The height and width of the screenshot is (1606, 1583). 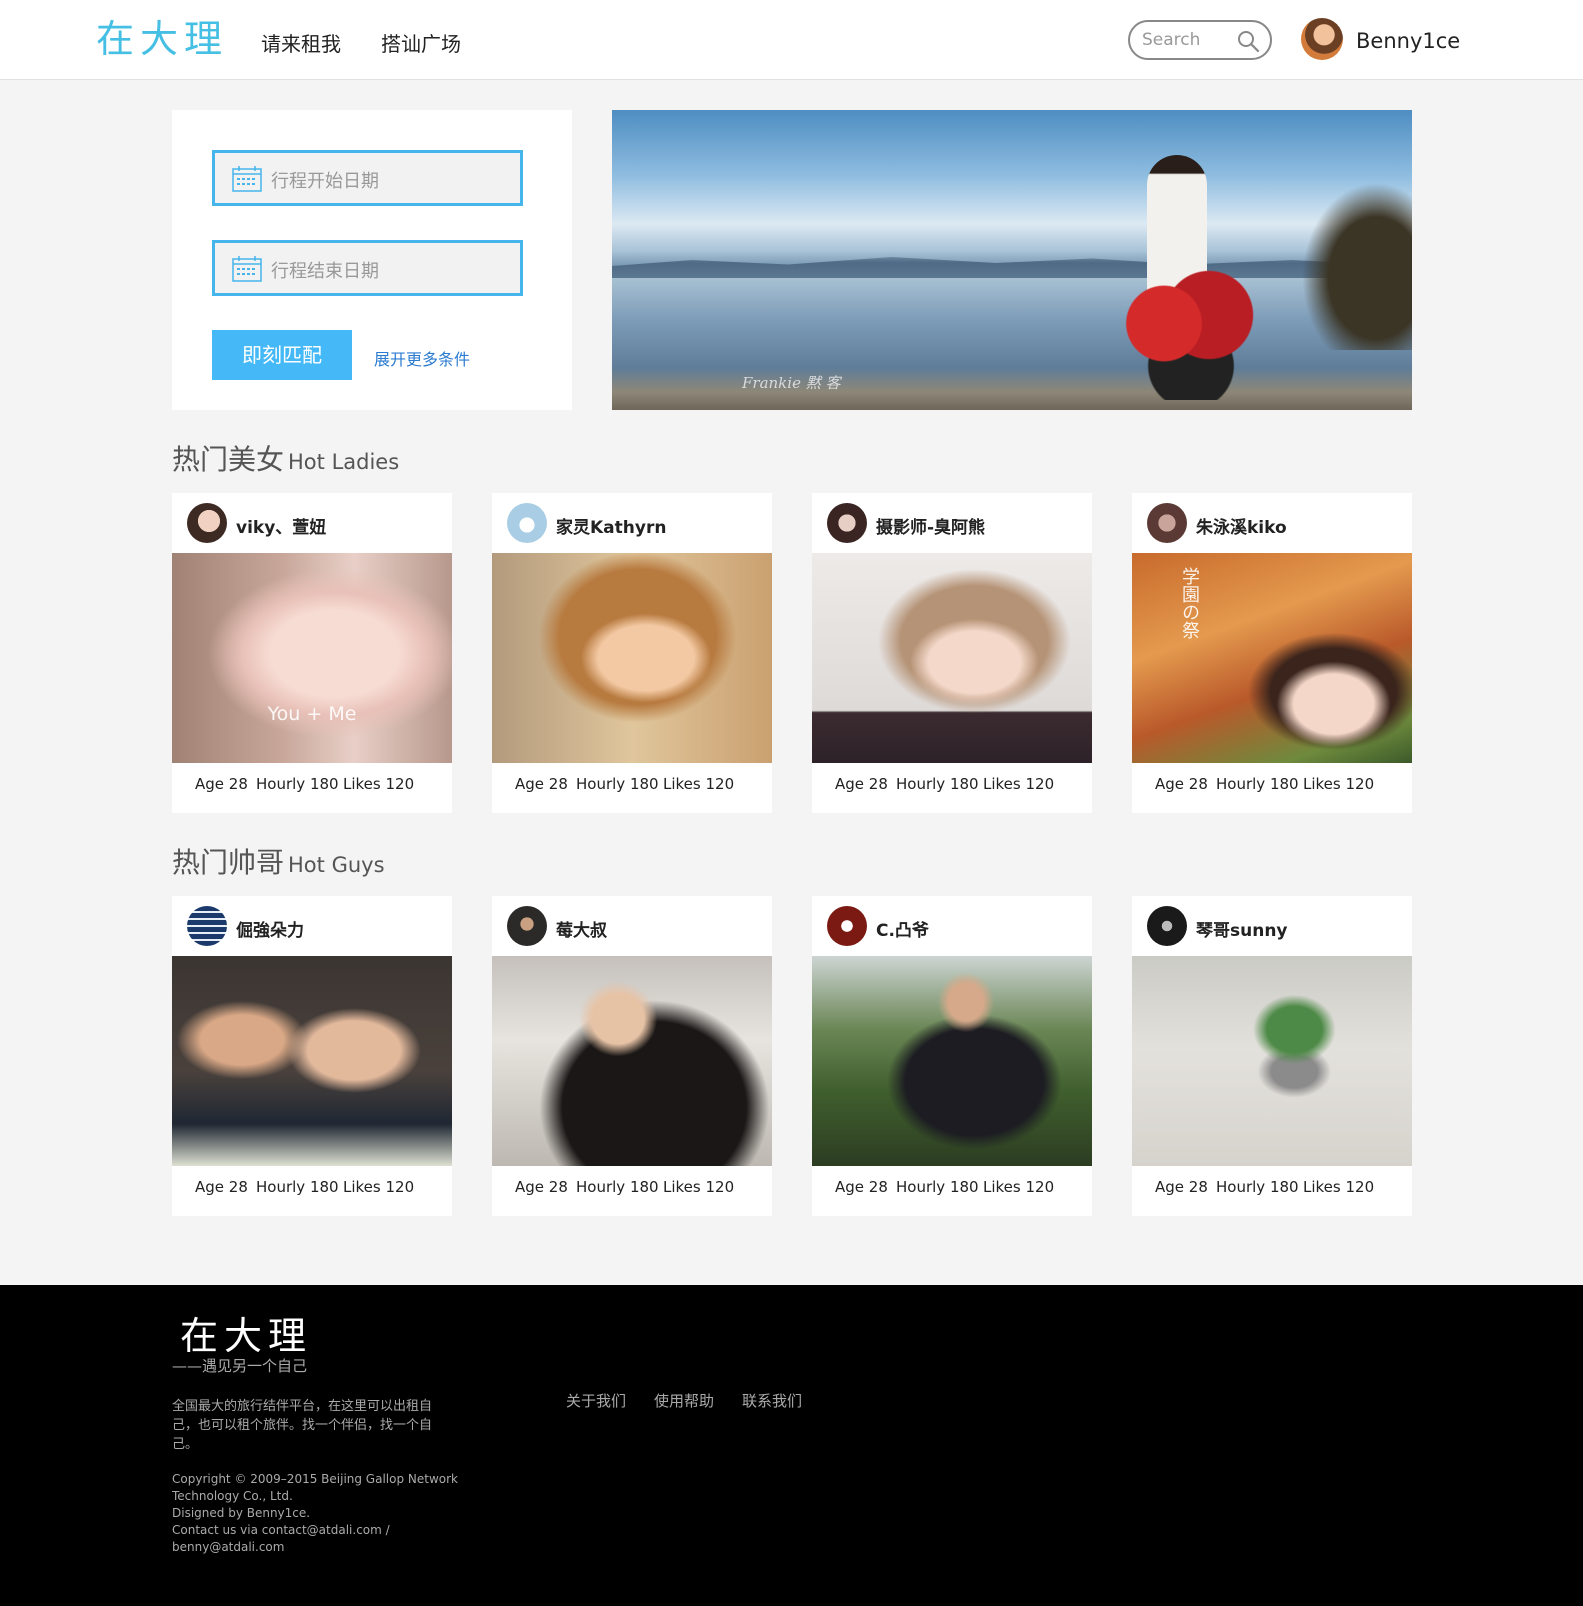 What do you see at coordinates (611, 525) in the screenshot?
I see `profile-name: 家灵Kathyrn` at bounding box center [611, 525].